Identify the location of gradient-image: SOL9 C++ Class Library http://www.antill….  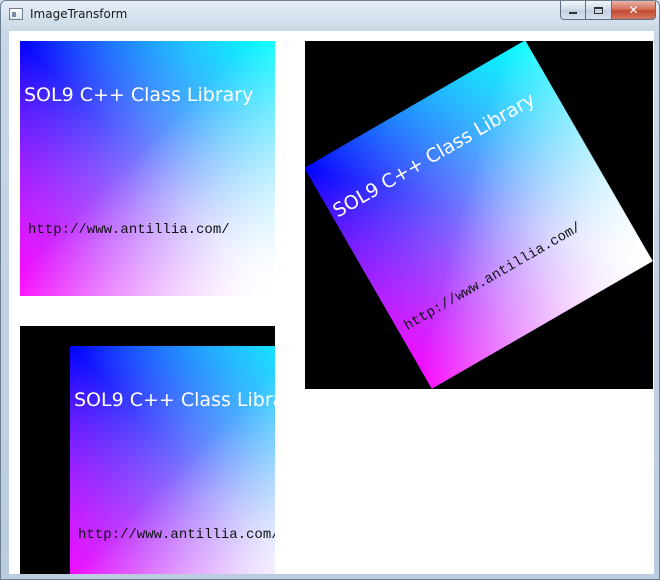
(172, 460).